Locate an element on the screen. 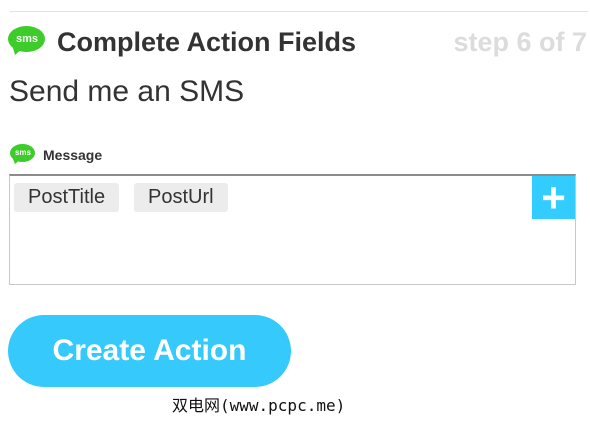 The image size is (590, 429). action-name: Send me an SMS is located at coordinates (127, 91).